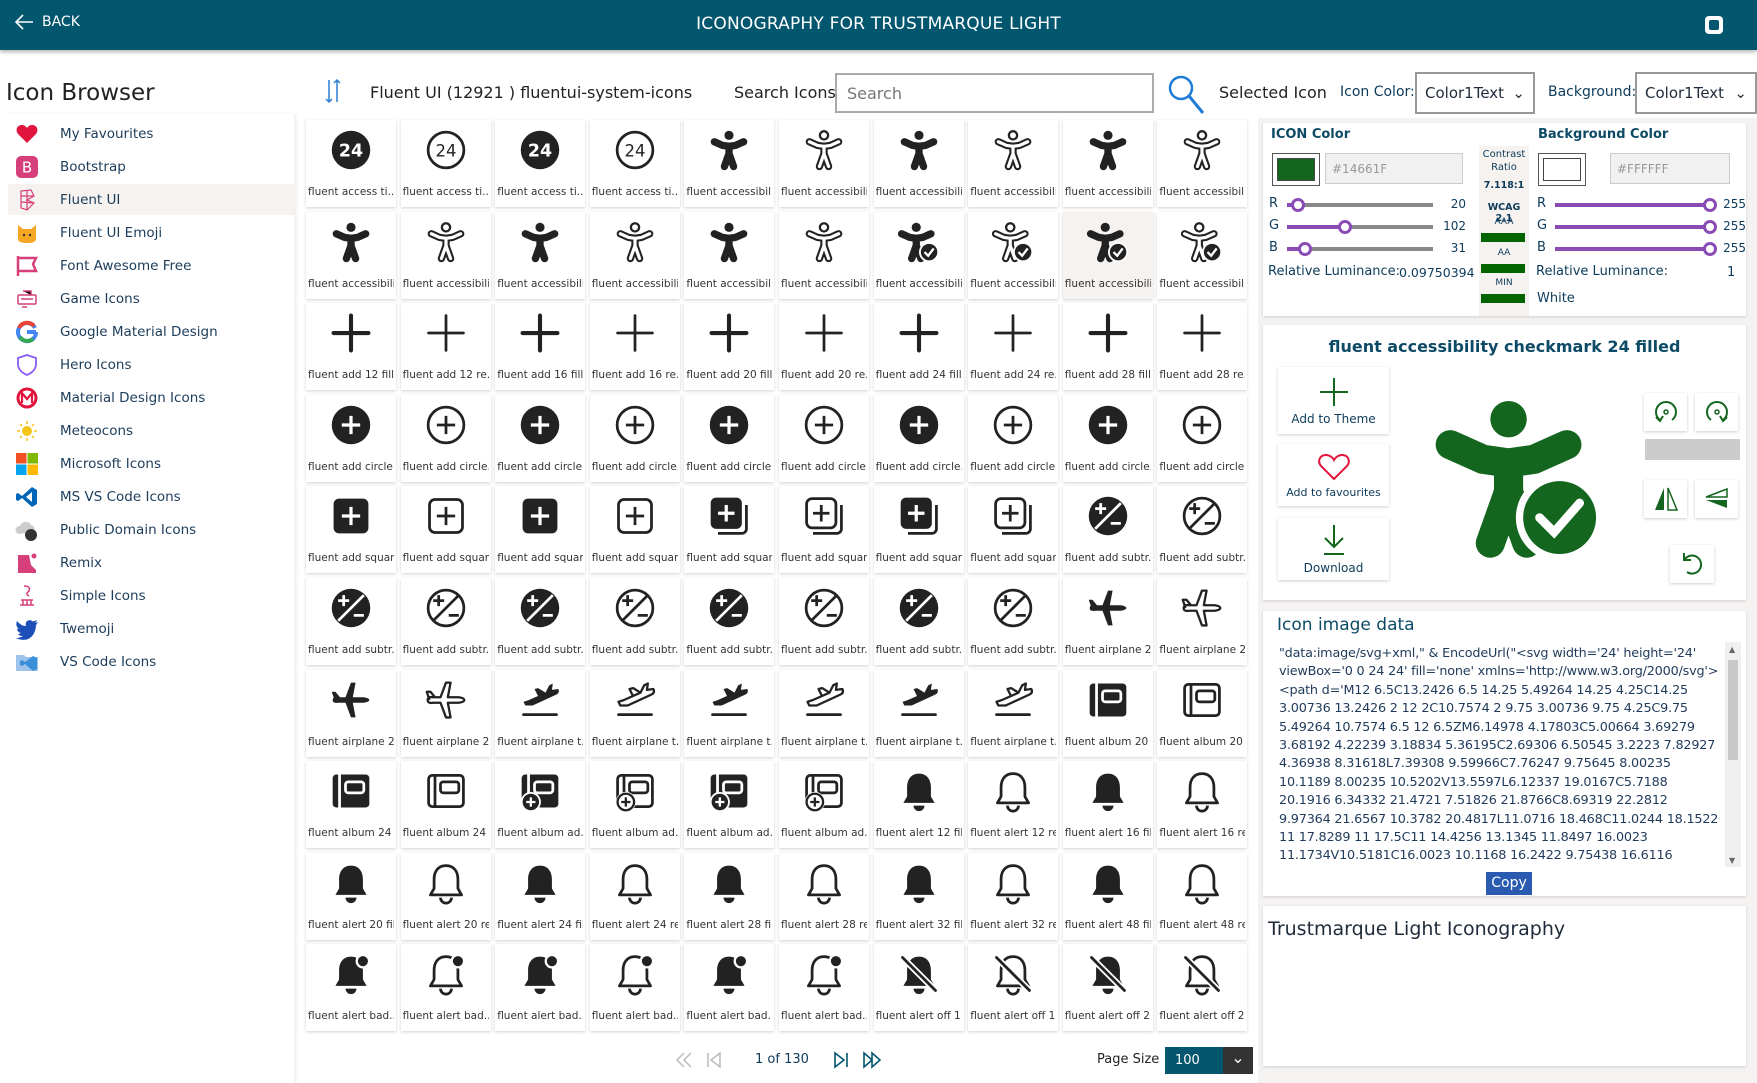  What do you see at coordinates (1333, 549) in the screenshot?
I see `download-button: Download` at bounding box center [1333, 549].